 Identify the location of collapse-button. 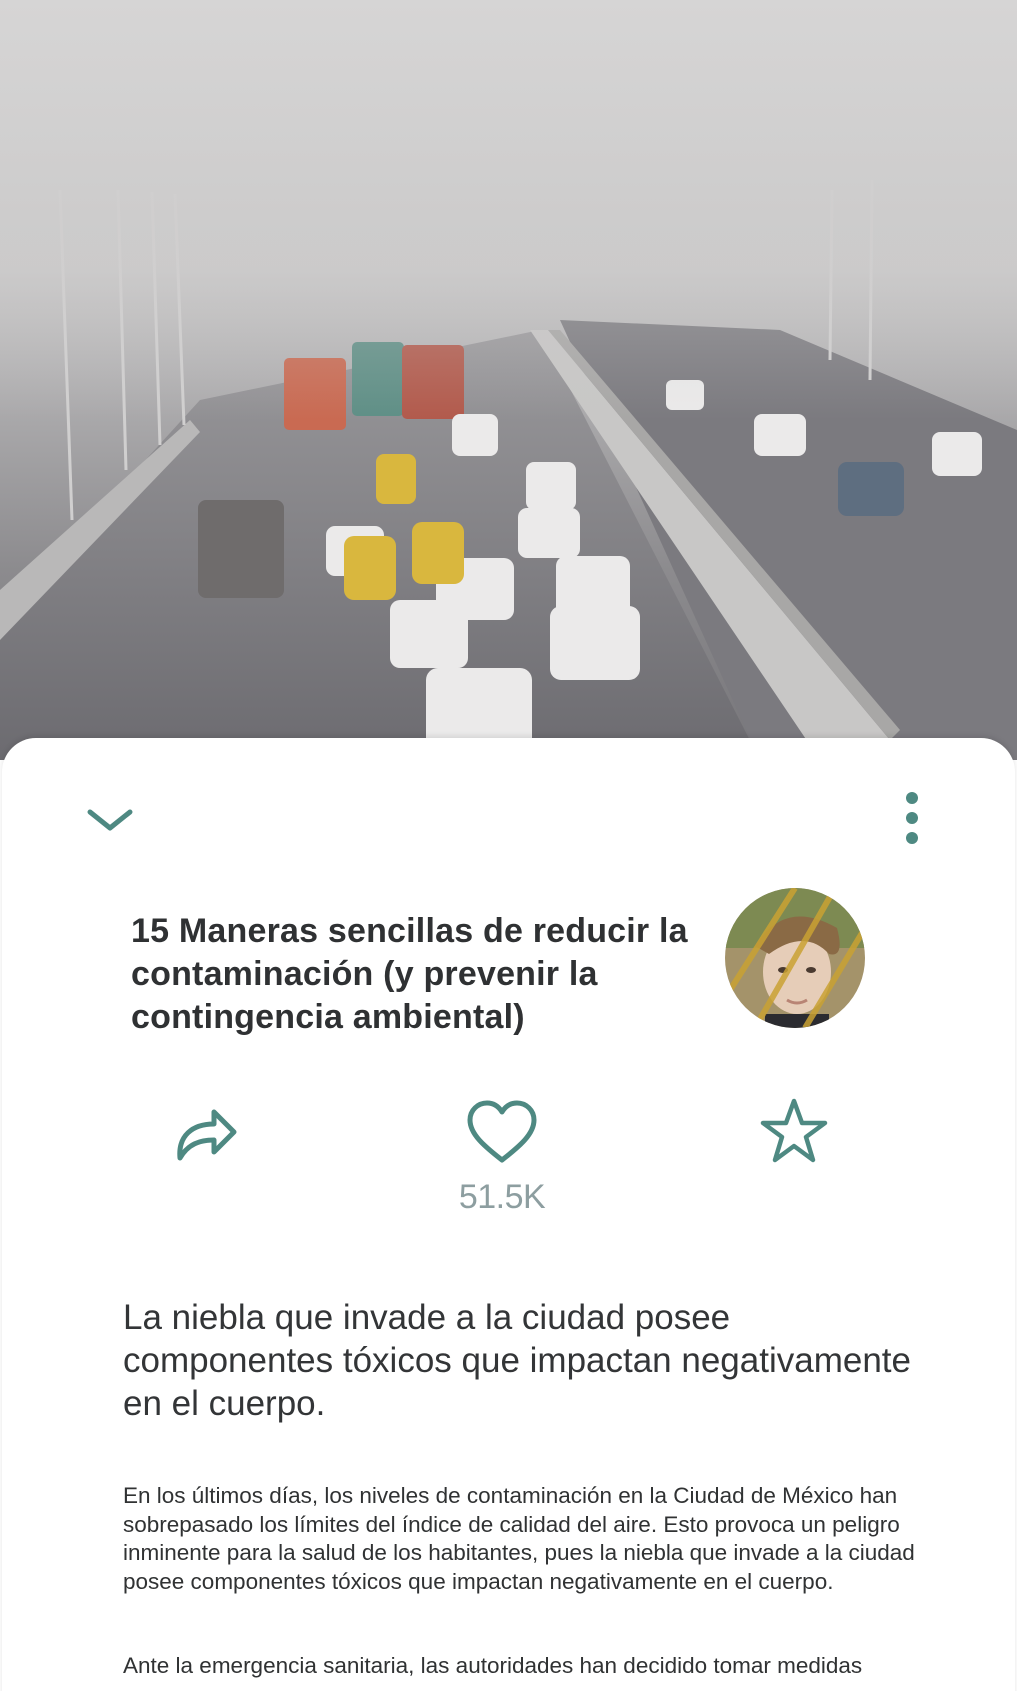
(110, 822).